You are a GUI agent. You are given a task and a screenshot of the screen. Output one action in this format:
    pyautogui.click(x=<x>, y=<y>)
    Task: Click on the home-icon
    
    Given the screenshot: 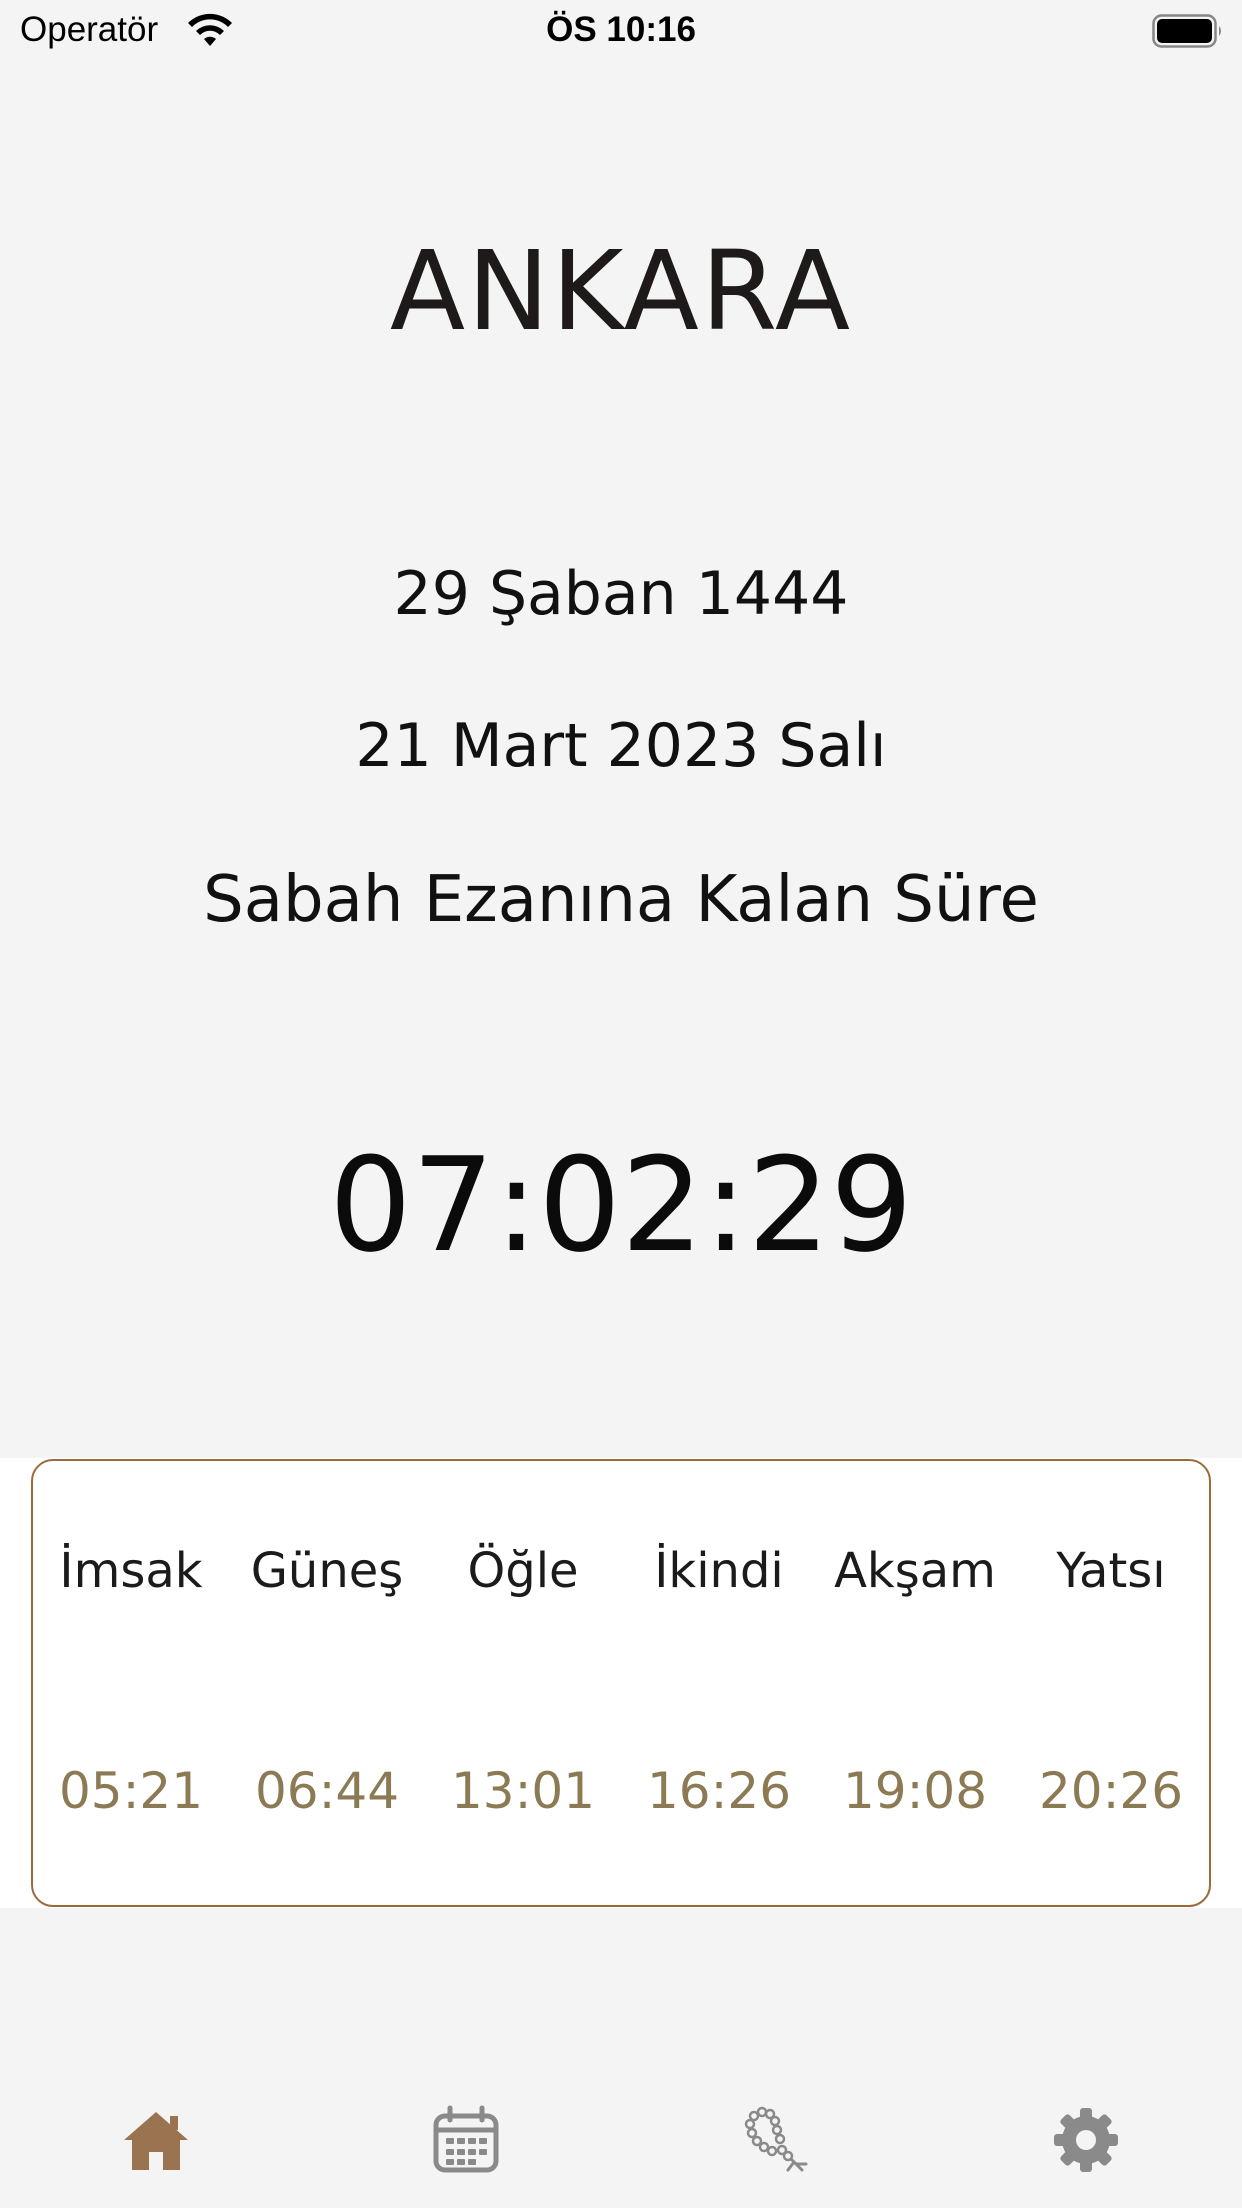 What is the action you would take?
    pyautogui.click(x=156, y=2141)
    